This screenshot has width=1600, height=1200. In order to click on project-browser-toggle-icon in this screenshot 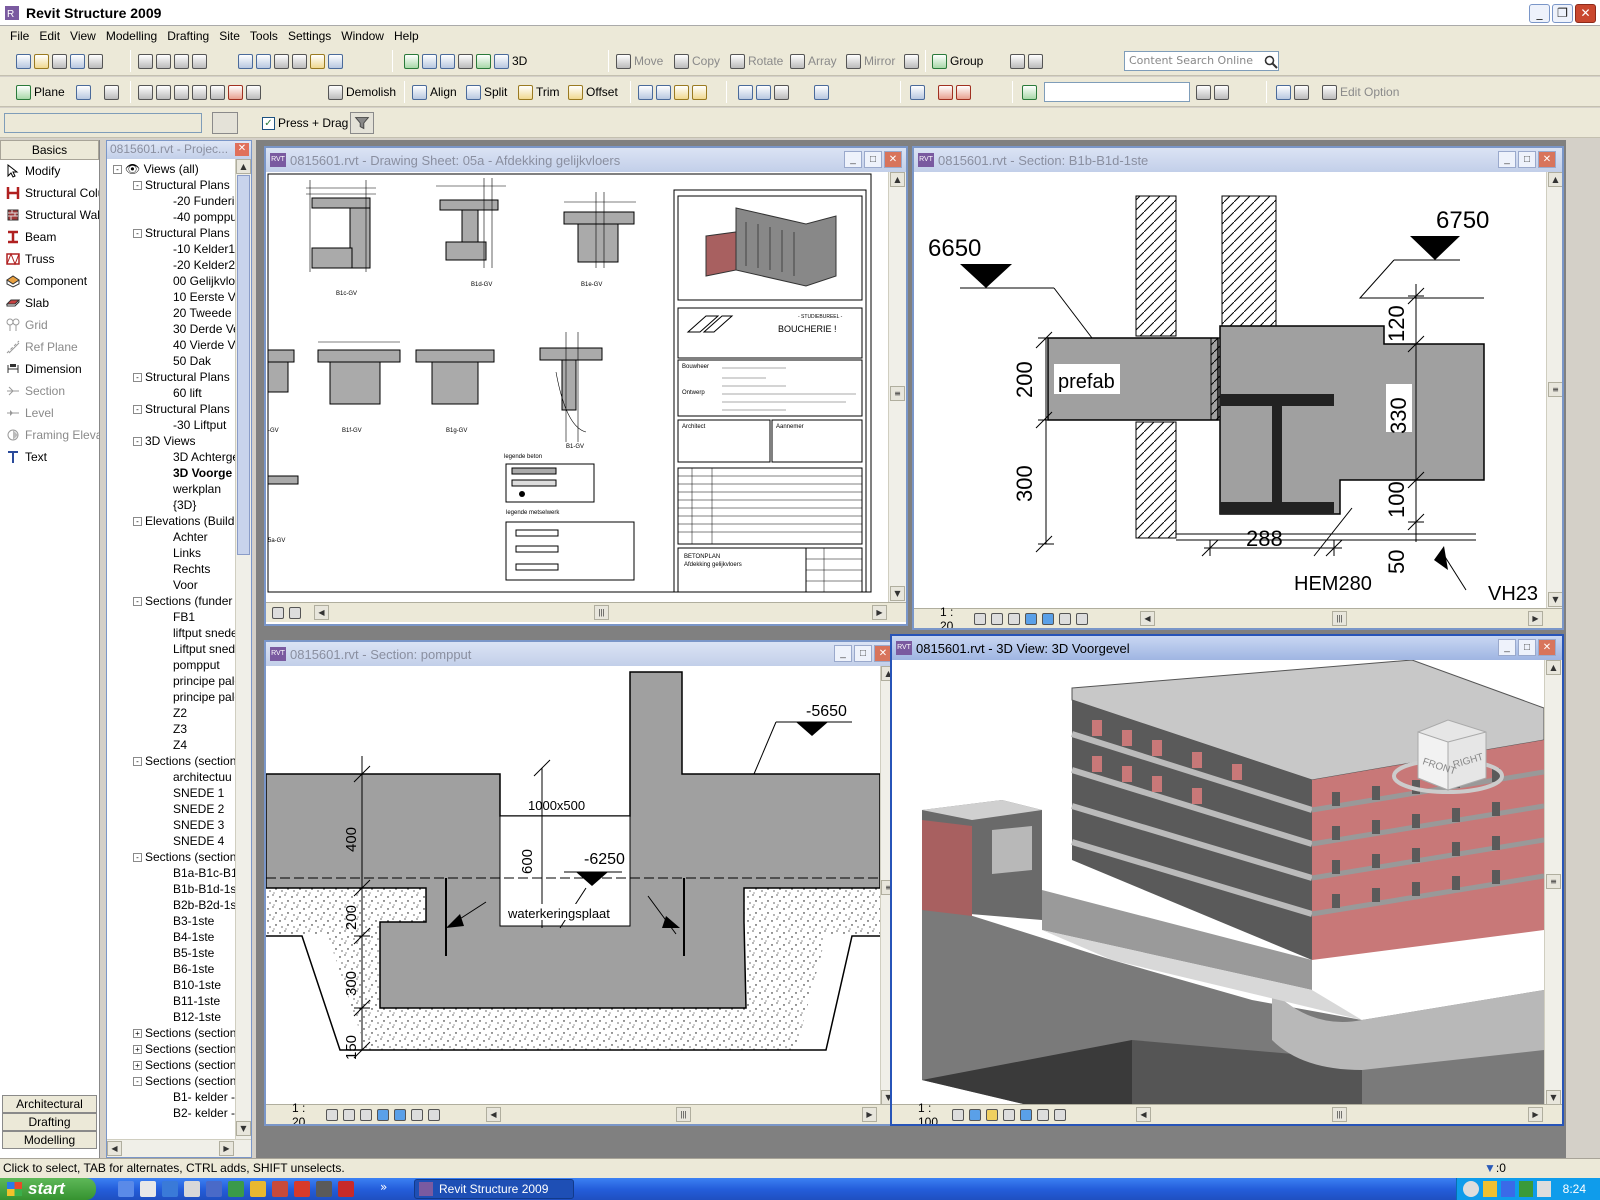, I will do `click(317, 61)`.